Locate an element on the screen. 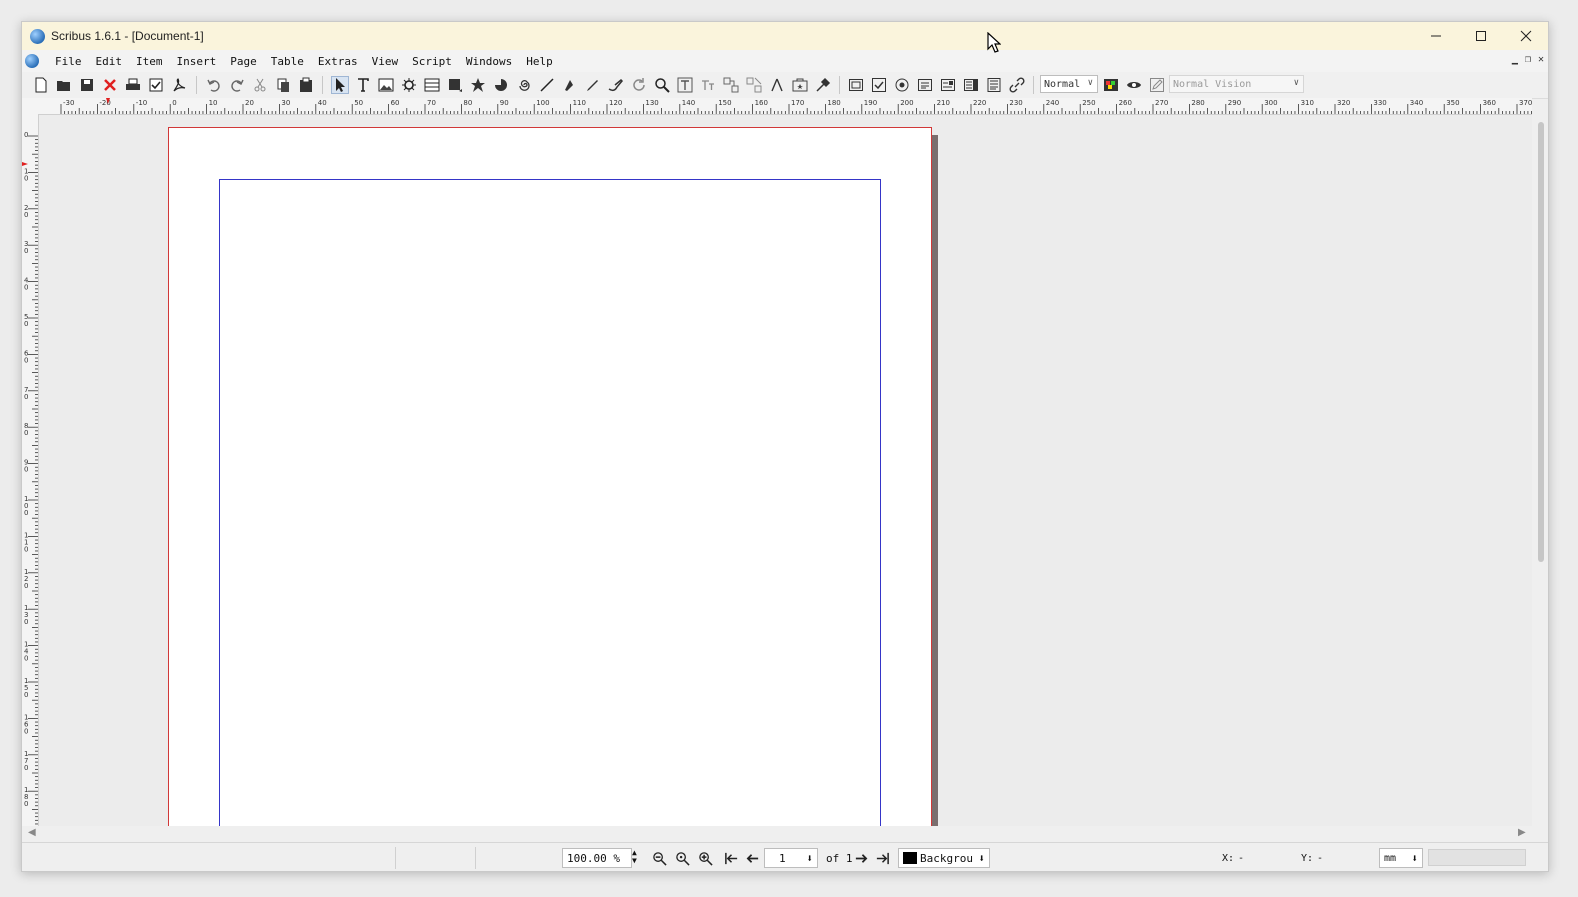  zoom-level-field: 100.00 % is located at coordinates (597, 858).